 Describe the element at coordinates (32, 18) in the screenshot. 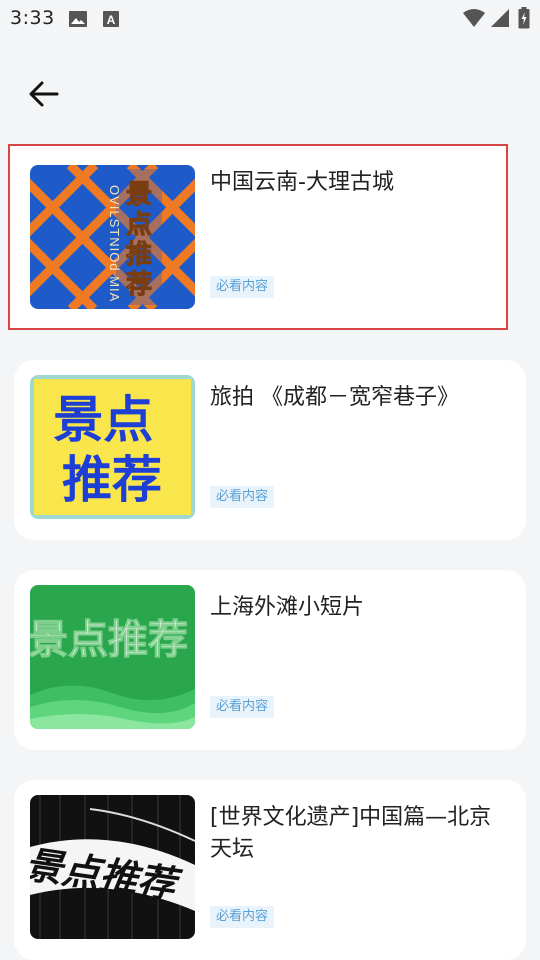

I see `status-time: 3:33` at that location.